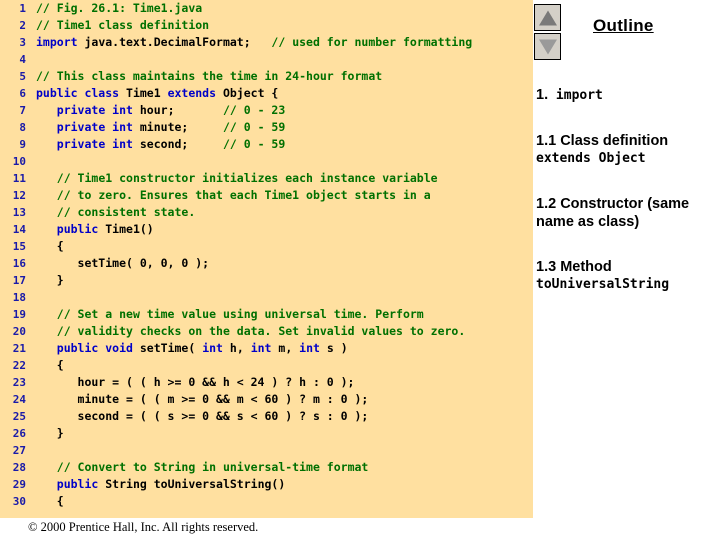  I want to click on code-text: }, so click(45, 433).